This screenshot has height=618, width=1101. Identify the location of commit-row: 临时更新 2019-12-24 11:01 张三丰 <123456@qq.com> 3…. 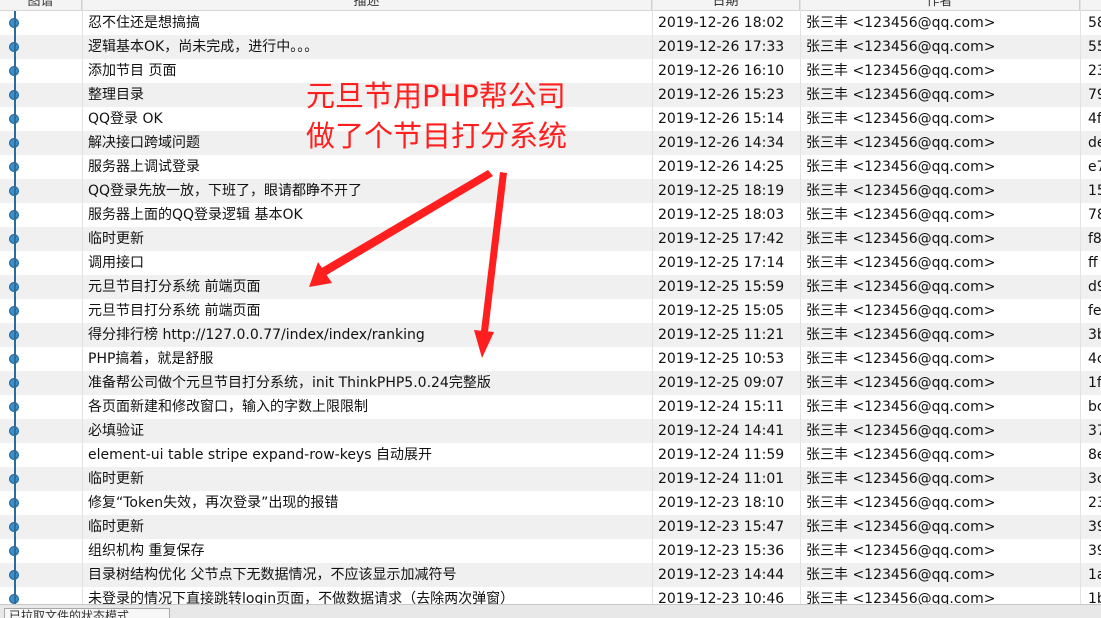
(550, 479).